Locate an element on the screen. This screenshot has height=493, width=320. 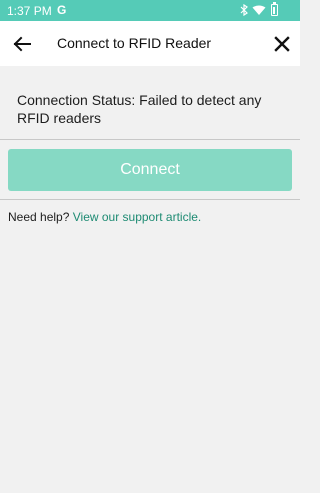
wifi-icon is located at coordinates (259, 10).